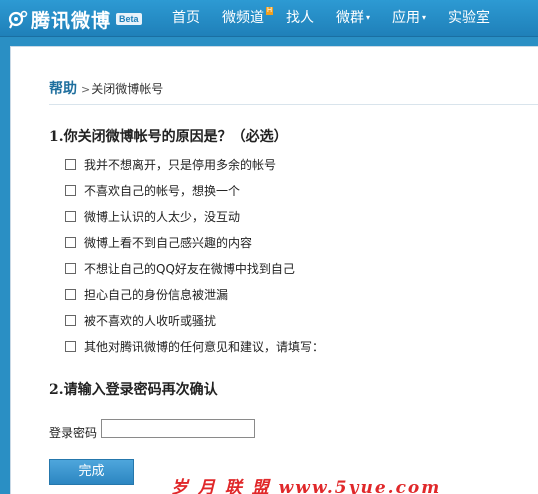 Image resolution: width=538 pixels, height=494 pixels. Describe the element at coordinates (243, 18) in the screenshot. I see `nav-item-label: 微频道` at that location.